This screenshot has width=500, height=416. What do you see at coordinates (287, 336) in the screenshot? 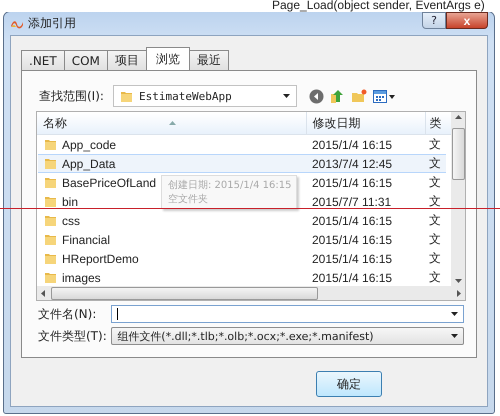
I see `file-type-dropdown: 组件文件(*.dll;*.tlb;*.olb;*.ocx;*.exe;*.manifest)` at bounding box center [287, 336].